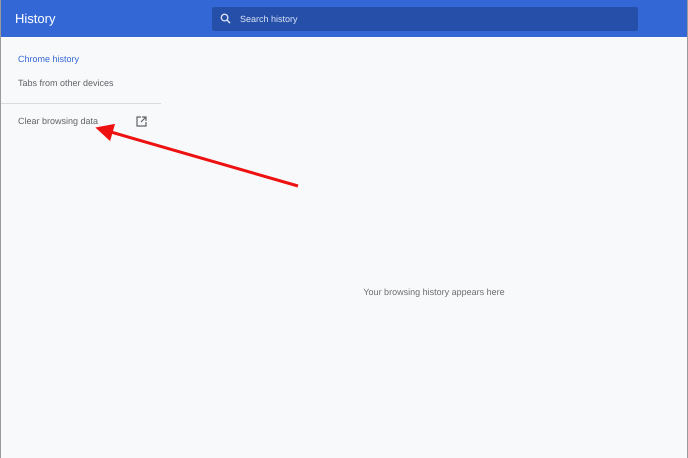  Describe the element at coordinates (81, 59) in the screenshot. I see `sidebar-item: Chrome history` at that location.